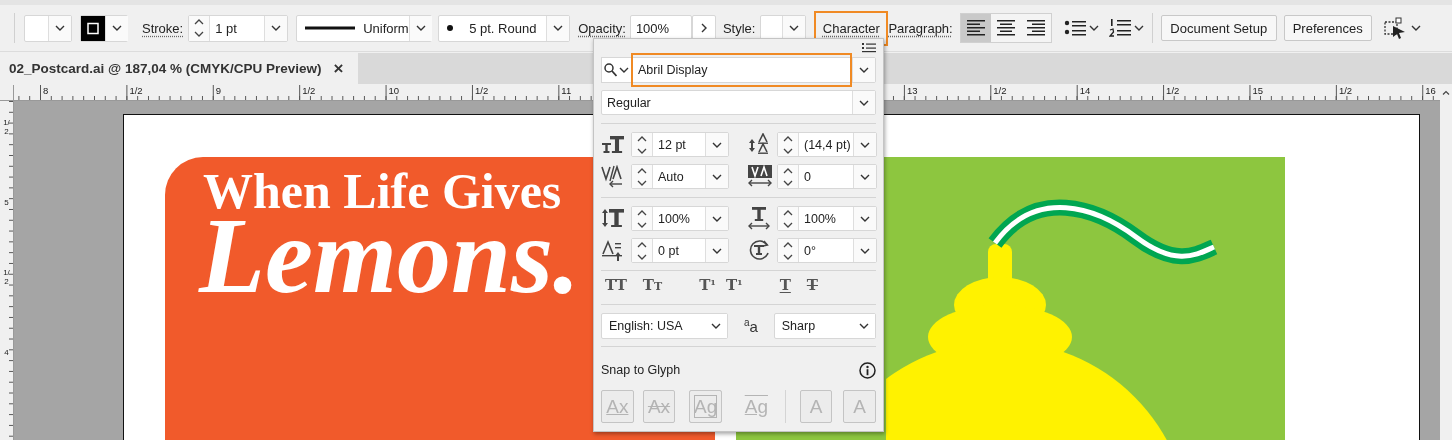 The image size is (1452, 440). What do you see at coordinates (218, 90) in the screenshot?
I see `ruler-label: 9` at bounding box center [218, 90].